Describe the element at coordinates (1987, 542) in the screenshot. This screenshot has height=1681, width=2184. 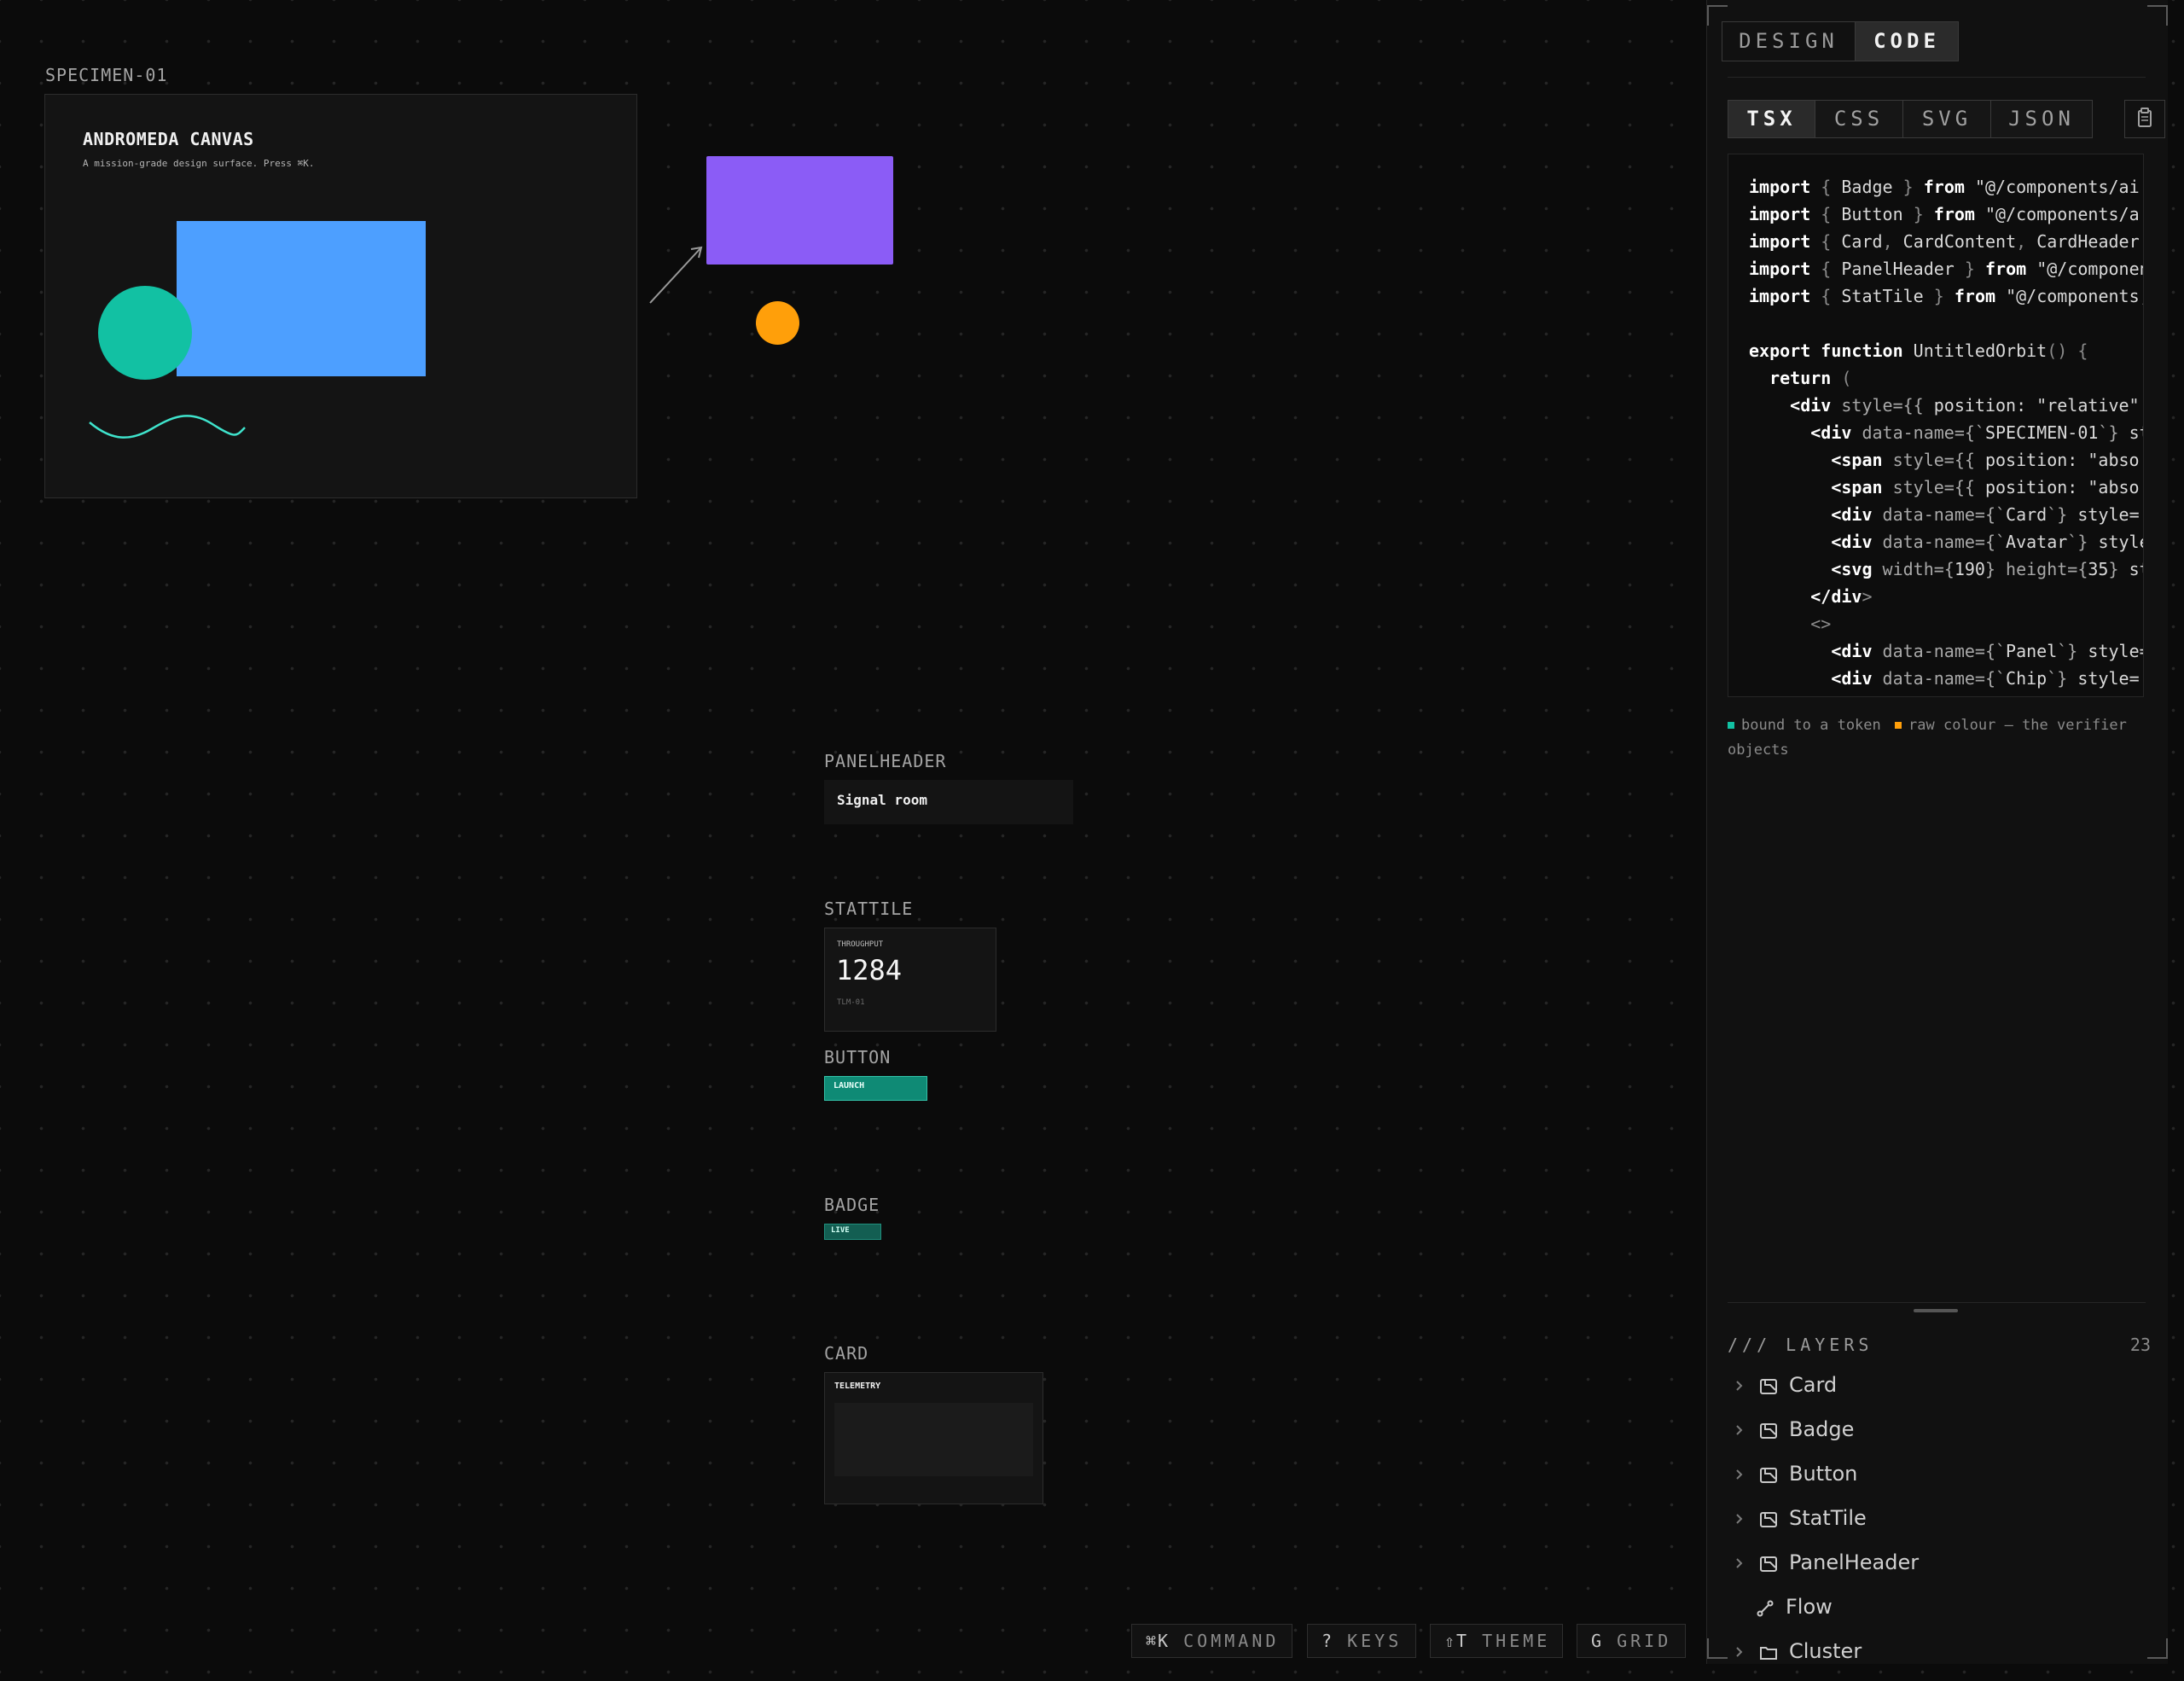
I see `code-line: <div data-name={`Avatar`} style` at that location.